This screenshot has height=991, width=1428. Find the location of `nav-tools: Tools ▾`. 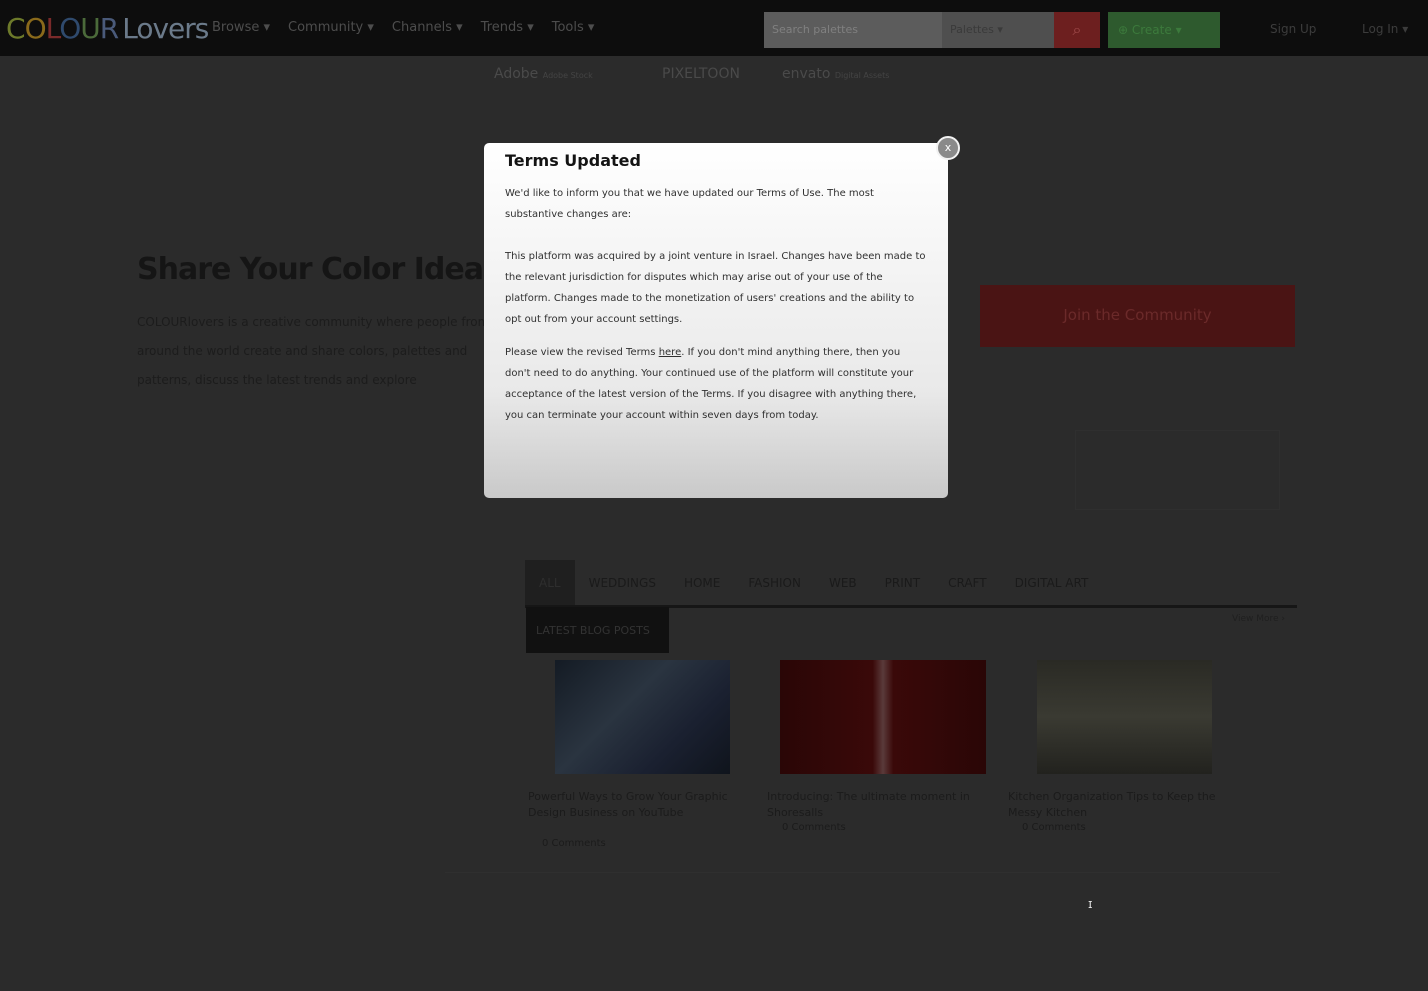

nav-tools: Tools ▾ is located at coordinates (573, 27).